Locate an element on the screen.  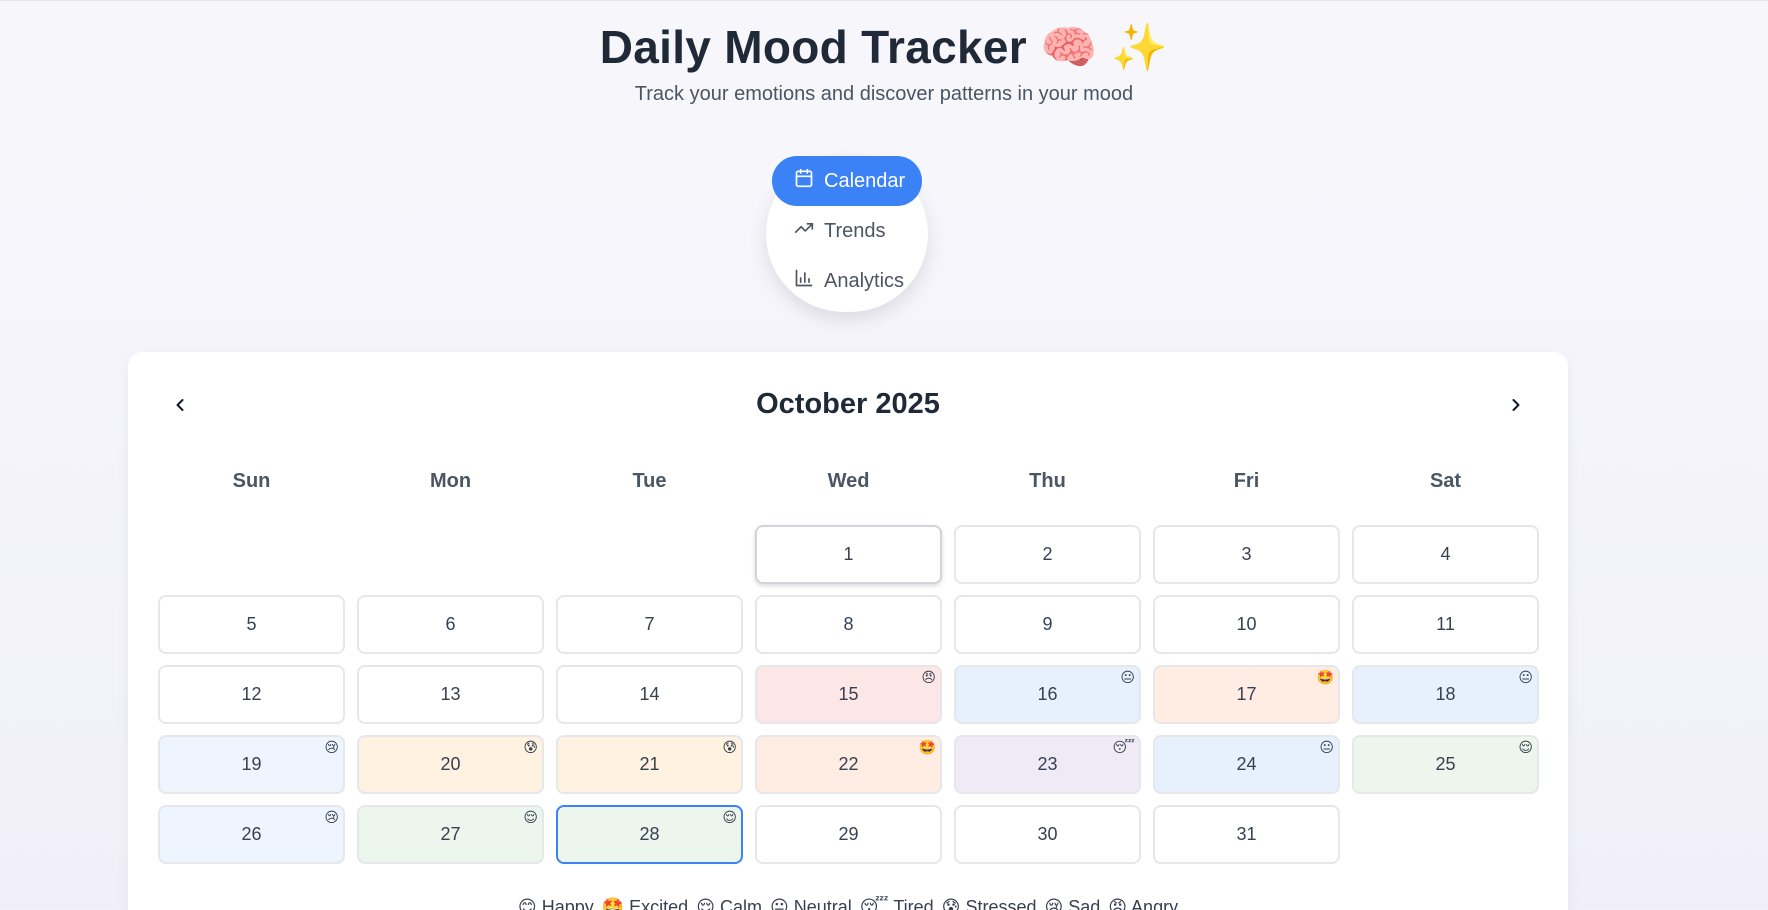
weekday-label: Mon is located at coordinates (450, 481).